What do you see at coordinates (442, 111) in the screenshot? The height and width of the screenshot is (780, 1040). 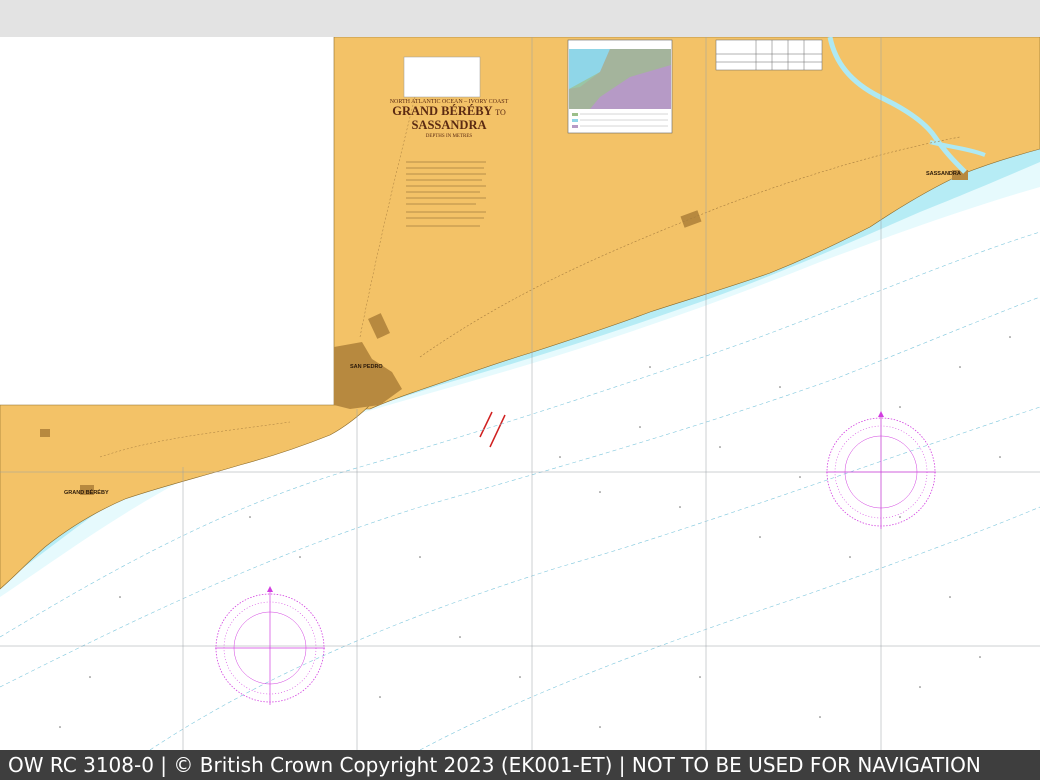 I see `chart-title-name: GRAND BÉRÉBY` at bounding box center [442, 111].